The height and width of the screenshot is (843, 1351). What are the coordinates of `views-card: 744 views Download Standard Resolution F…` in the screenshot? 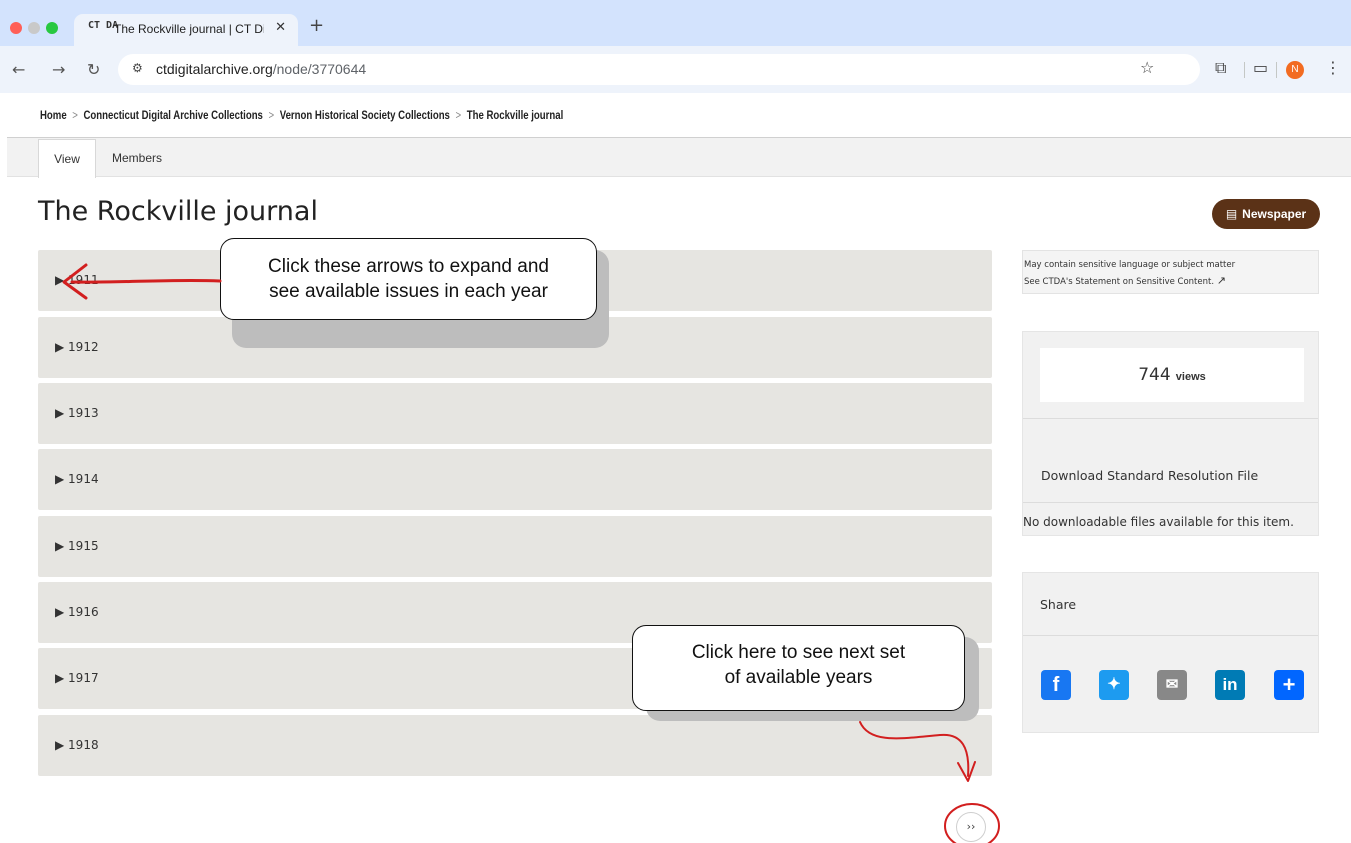 It's located at (1170, 433).